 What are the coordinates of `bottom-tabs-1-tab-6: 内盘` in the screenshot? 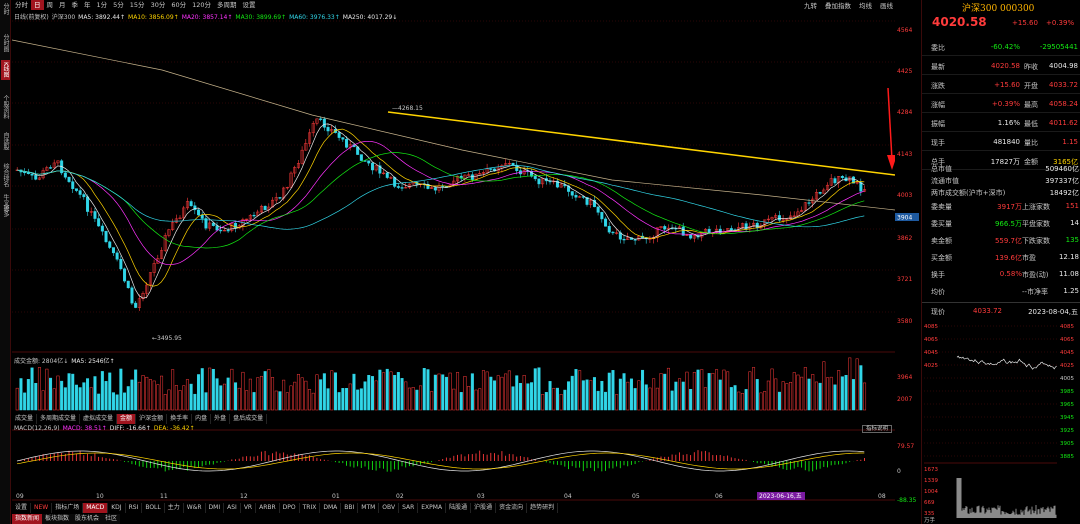 It's located at (202, 419).